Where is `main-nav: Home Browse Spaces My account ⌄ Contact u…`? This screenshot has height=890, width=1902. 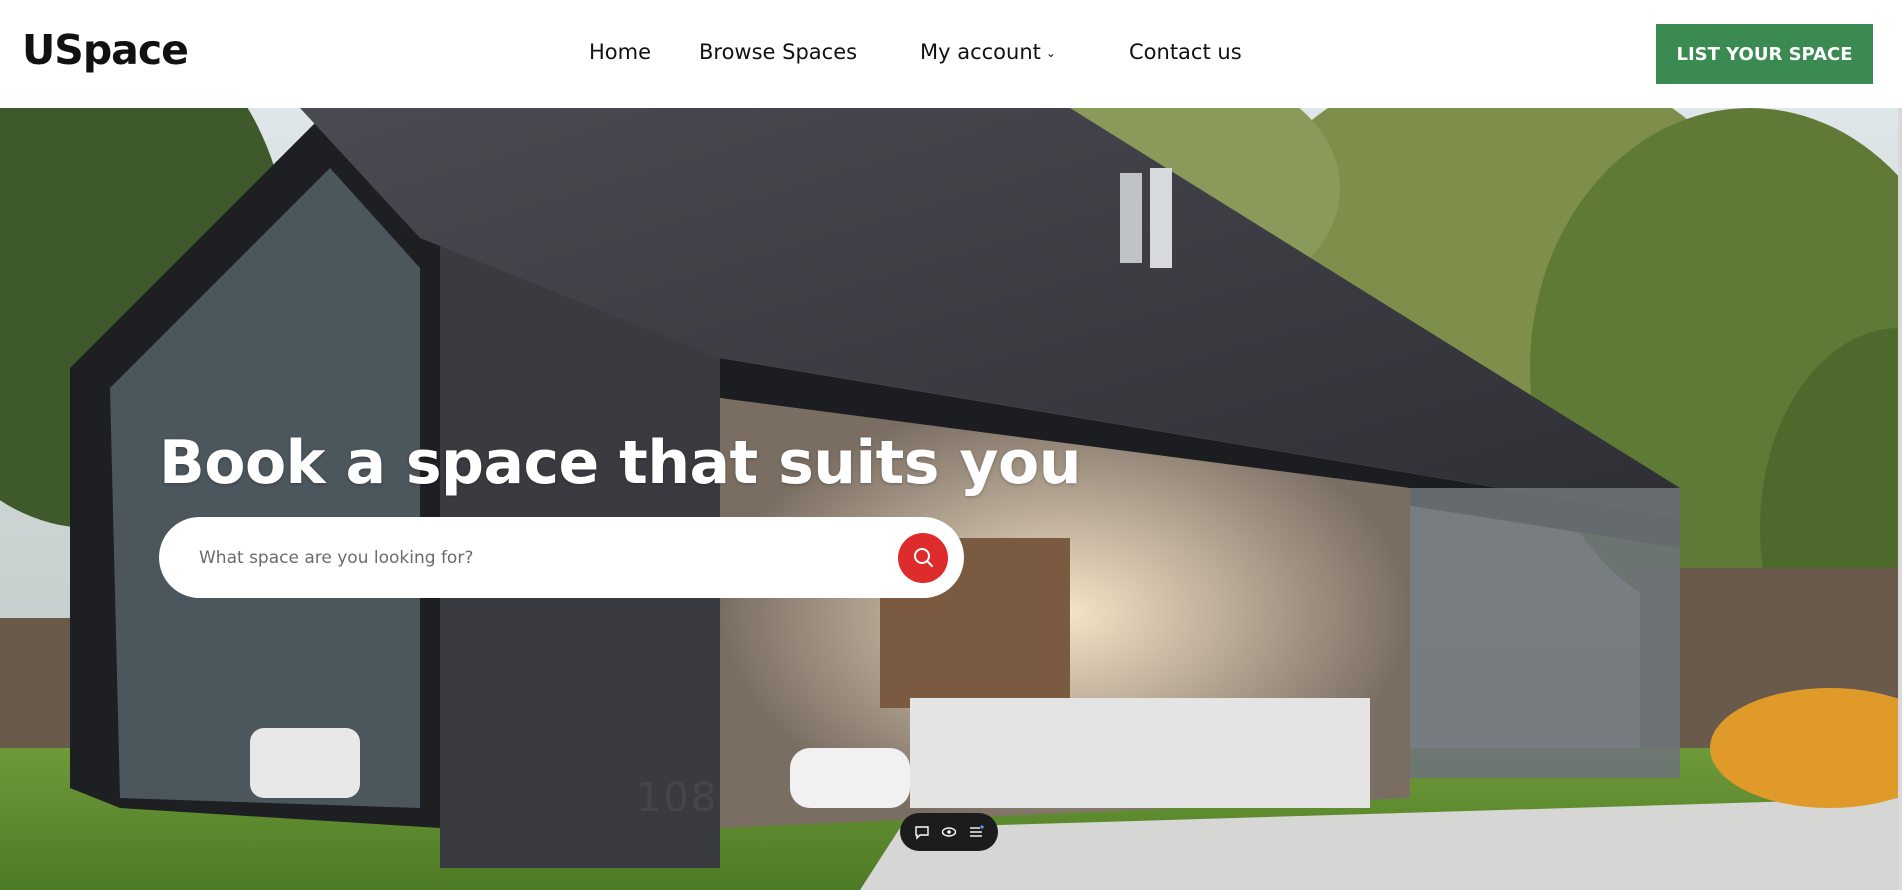
main-nav: Home Browse Spaces My account ⌄ Contact u… is located at coordinates (951, 54).